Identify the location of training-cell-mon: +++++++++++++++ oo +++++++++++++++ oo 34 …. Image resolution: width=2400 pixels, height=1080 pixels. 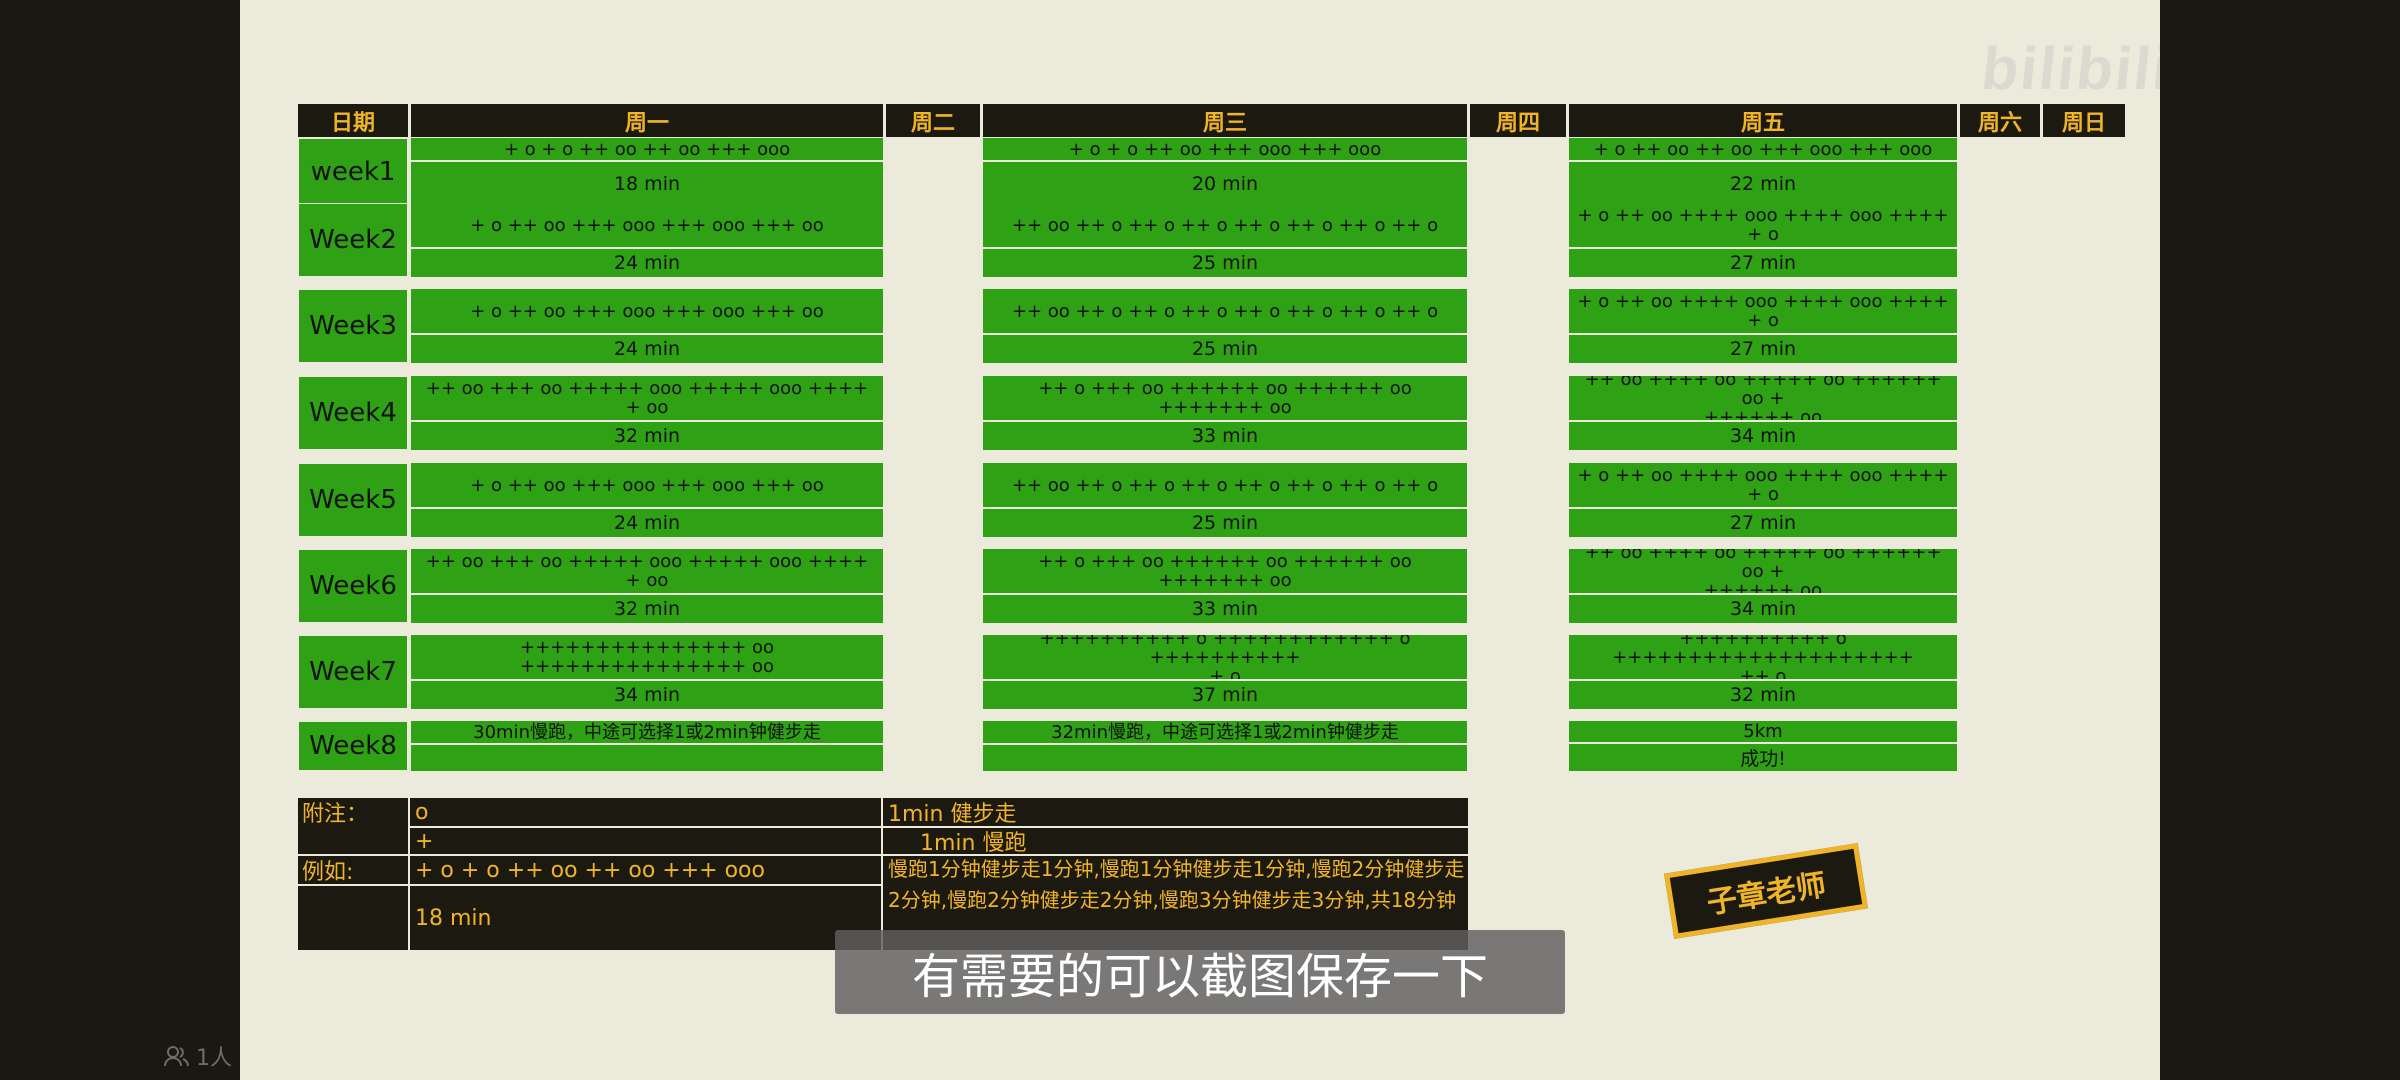
(647, 672).